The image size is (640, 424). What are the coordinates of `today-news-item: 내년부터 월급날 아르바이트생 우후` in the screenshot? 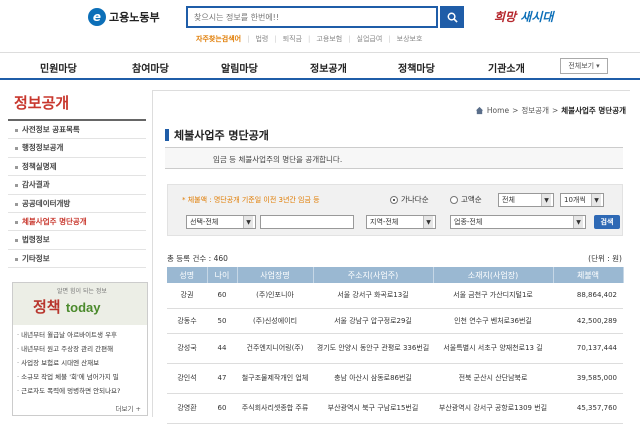 It's located at (80, 335).